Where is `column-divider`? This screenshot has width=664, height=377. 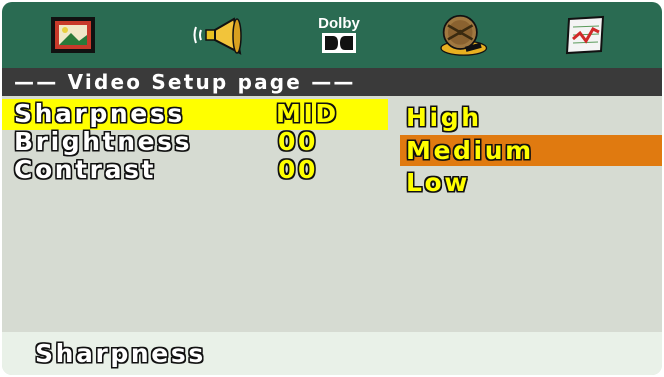
column-divider is located at coordinates (394, 214).